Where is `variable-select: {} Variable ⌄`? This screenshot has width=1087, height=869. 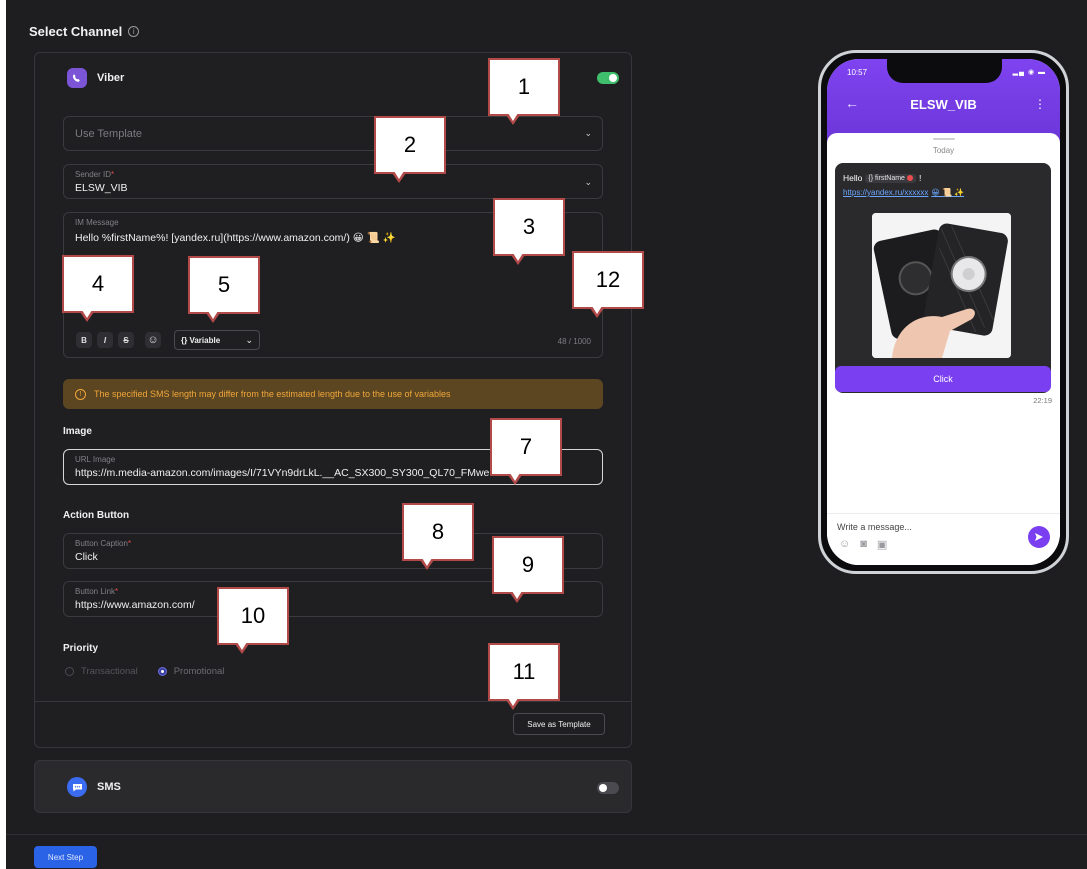 variable-select: {} Variable ⌄ is located at coordinates (217, 340).